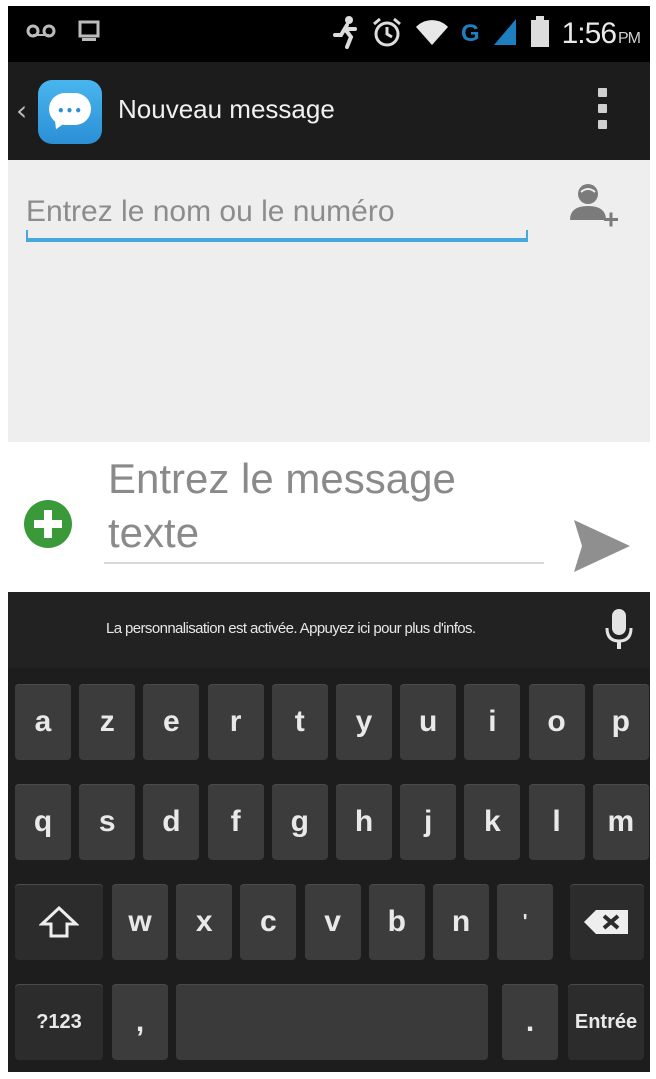 This screenshot has height=1079, width=656. Describe the element at coordinates (63, 33) in the screenshot. I see `status-bar-left` at that location.